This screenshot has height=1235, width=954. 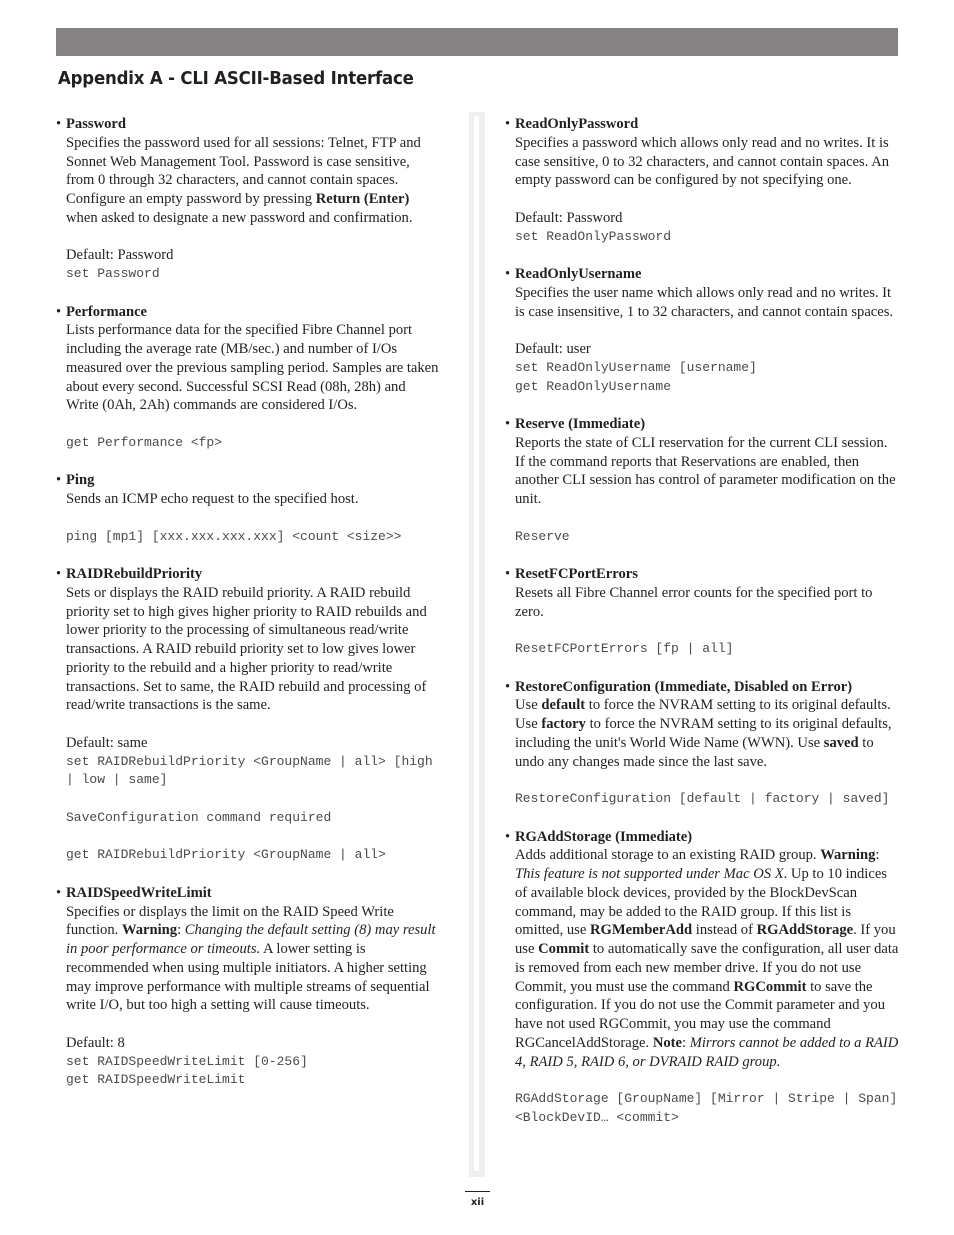 I want to click on command-name: Reserve (Immediate), so click(x=580, y=424).